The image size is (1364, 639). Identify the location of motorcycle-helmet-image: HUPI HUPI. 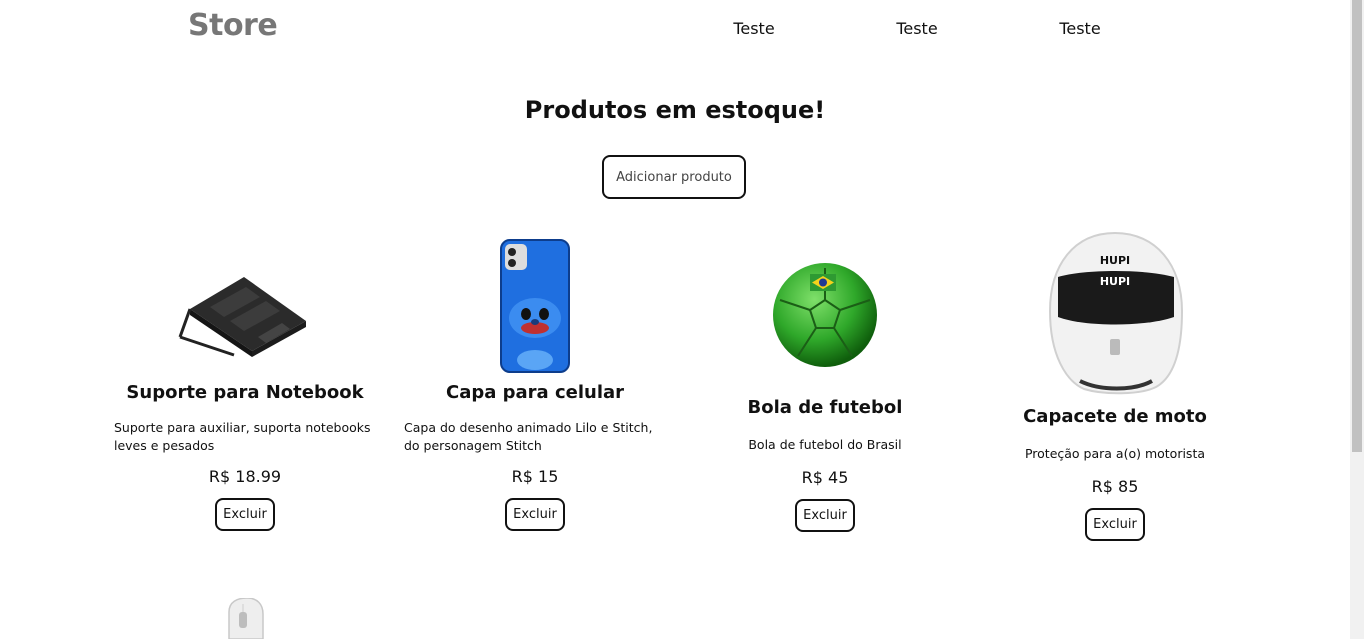
(1116, 313).